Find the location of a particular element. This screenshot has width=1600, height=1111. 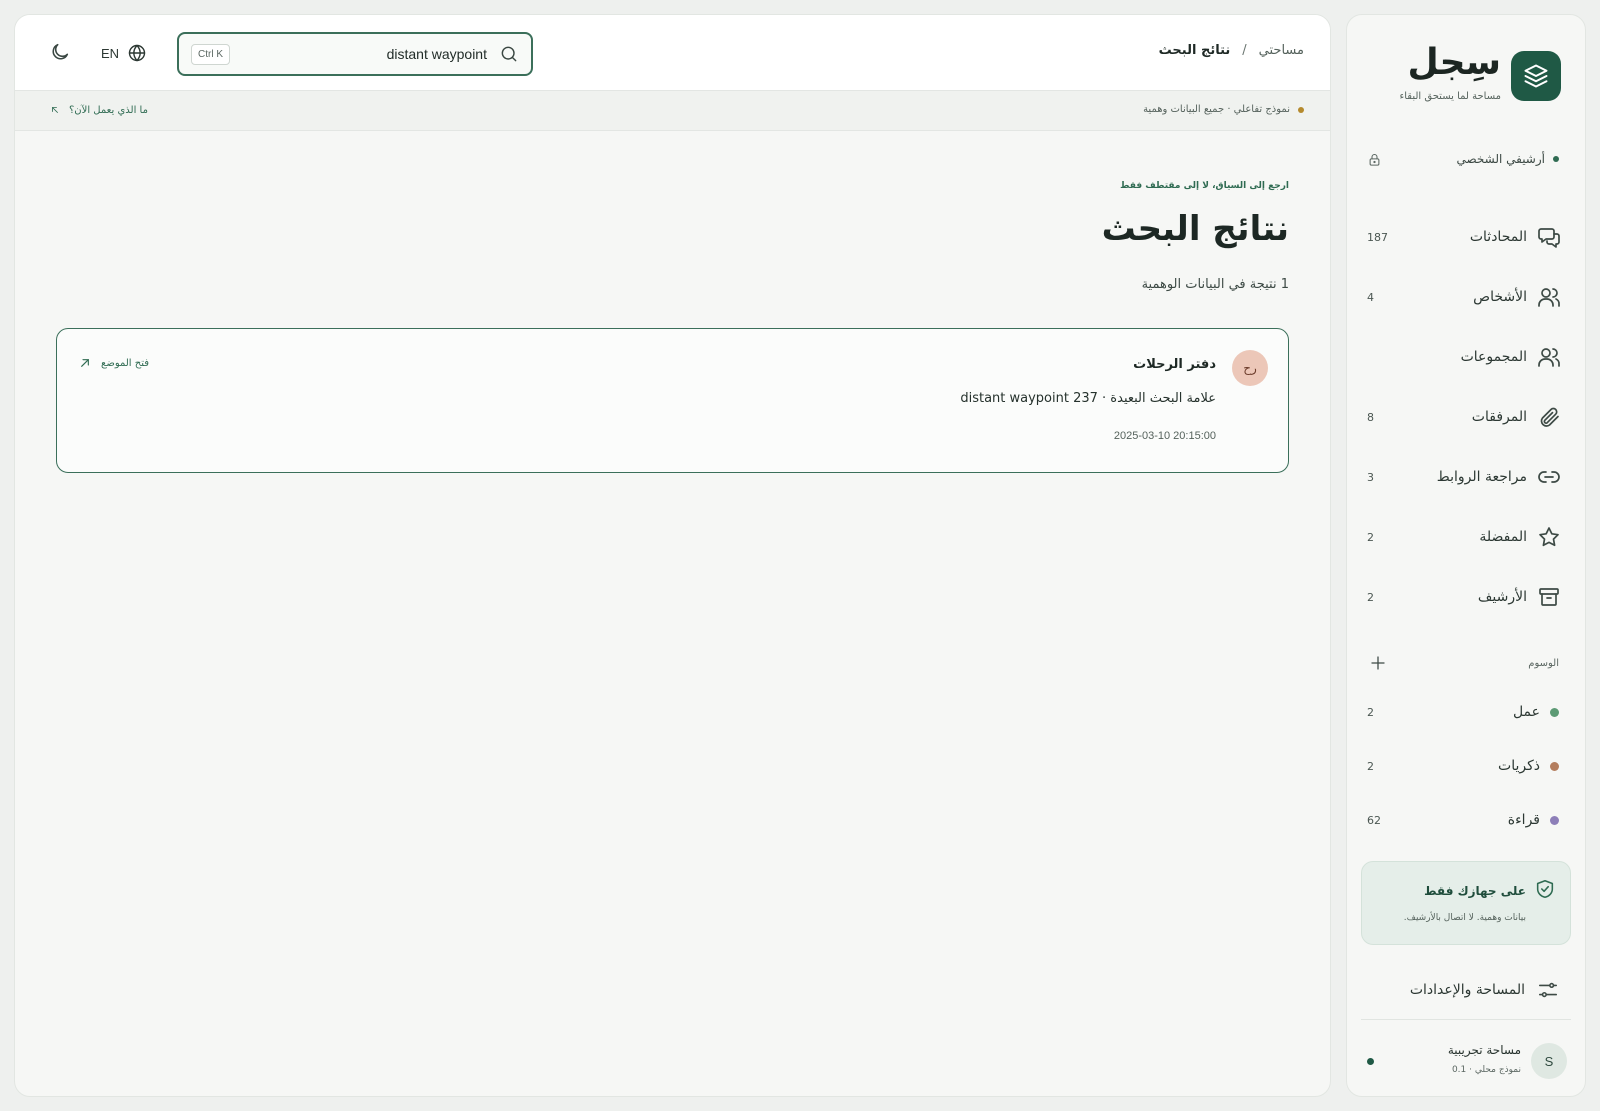

sidebar-item-conversations: المحادثات 187 is located at coordinates (1464, 237).